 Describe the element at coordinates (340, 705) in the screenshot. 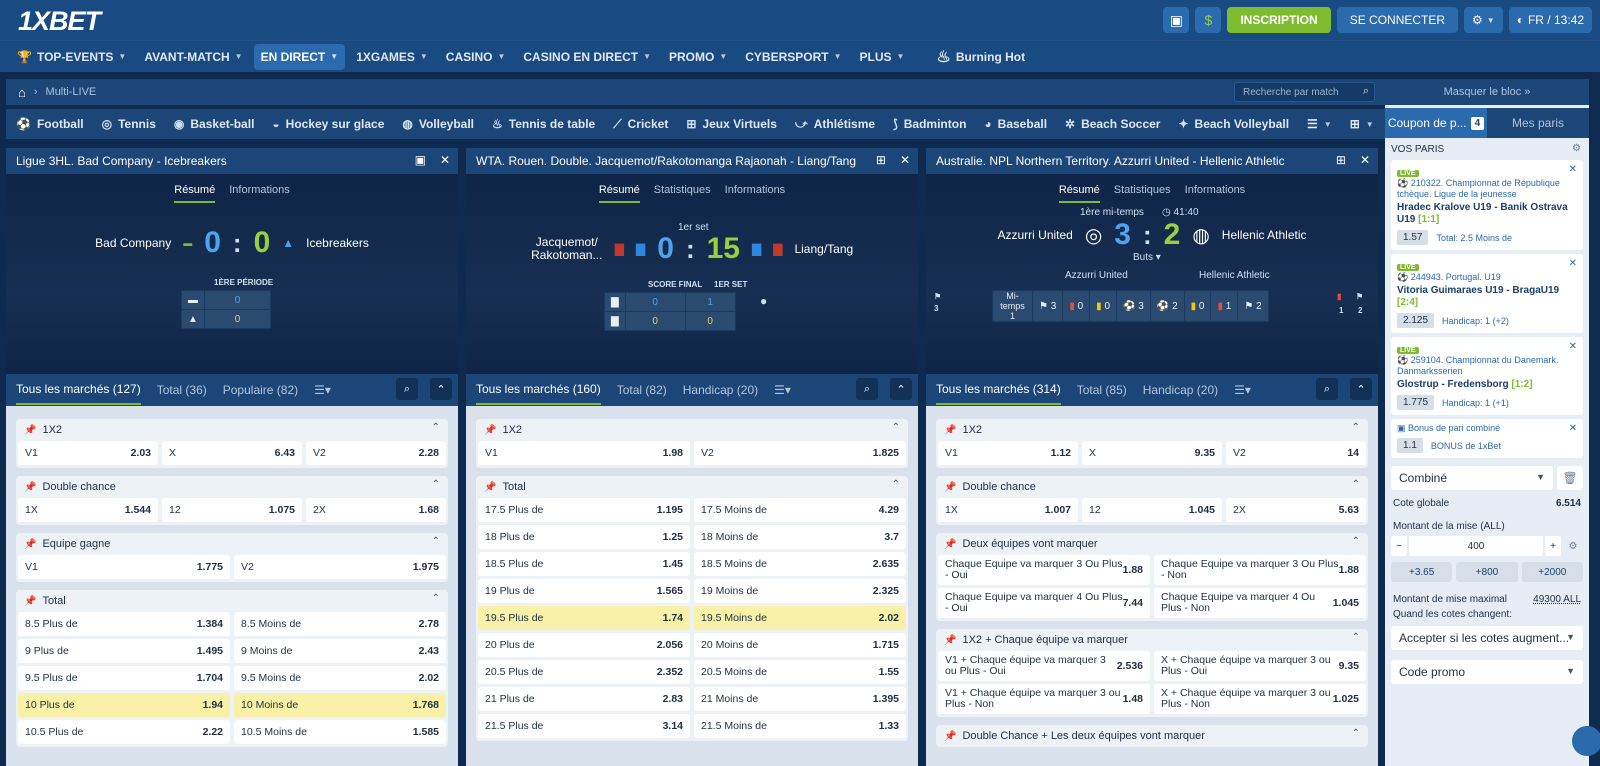

I see `odd-cell: 10 Moins de 1.768` at that location.